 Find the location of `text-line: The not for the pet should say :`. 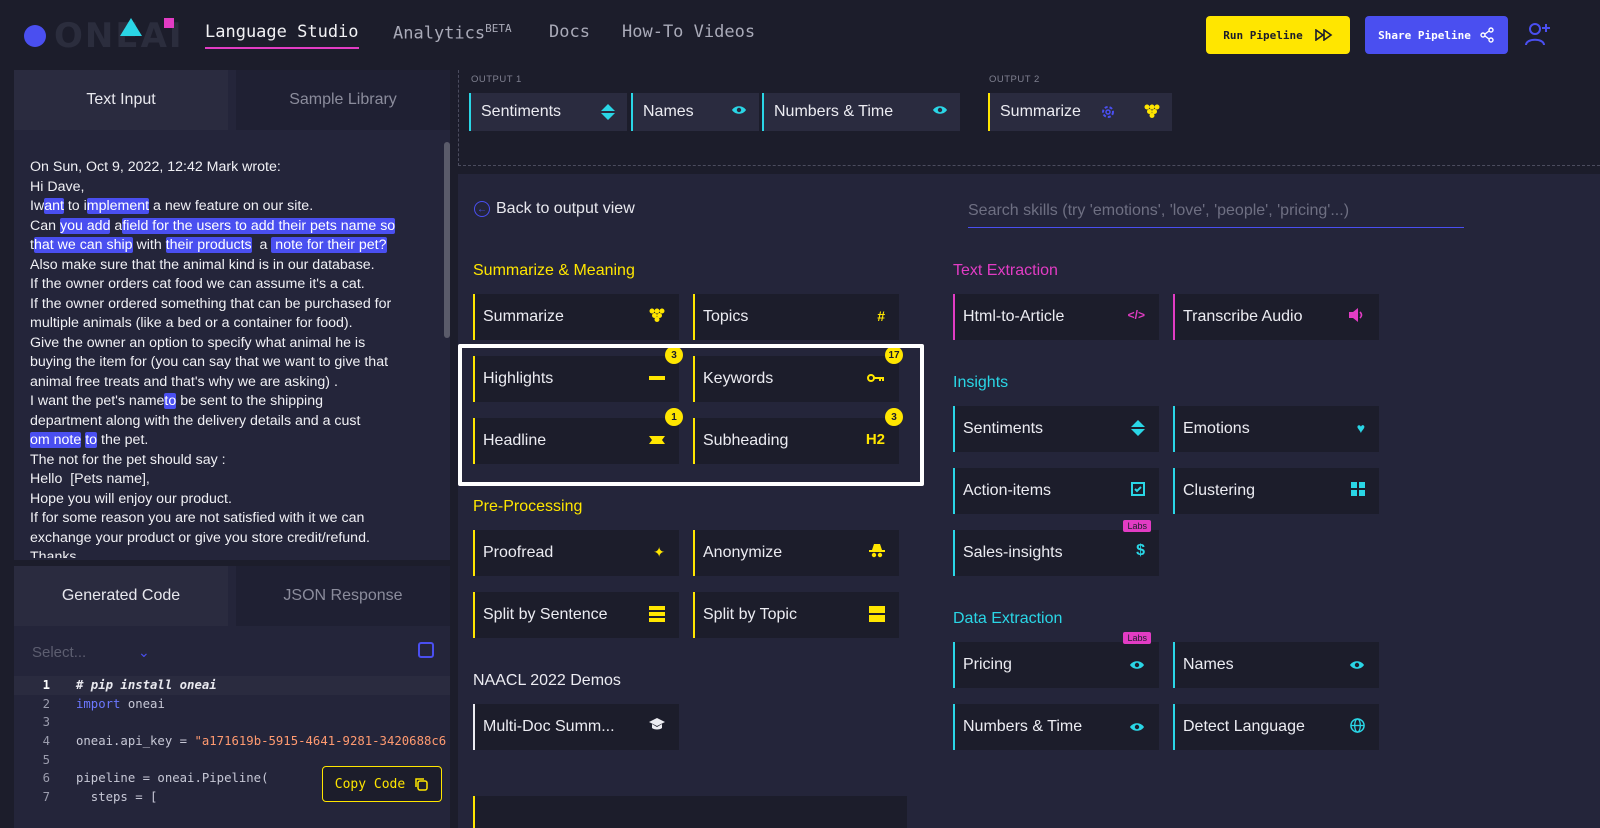

text-line: The not for the pet should say : is located at coordinates (128, 459).